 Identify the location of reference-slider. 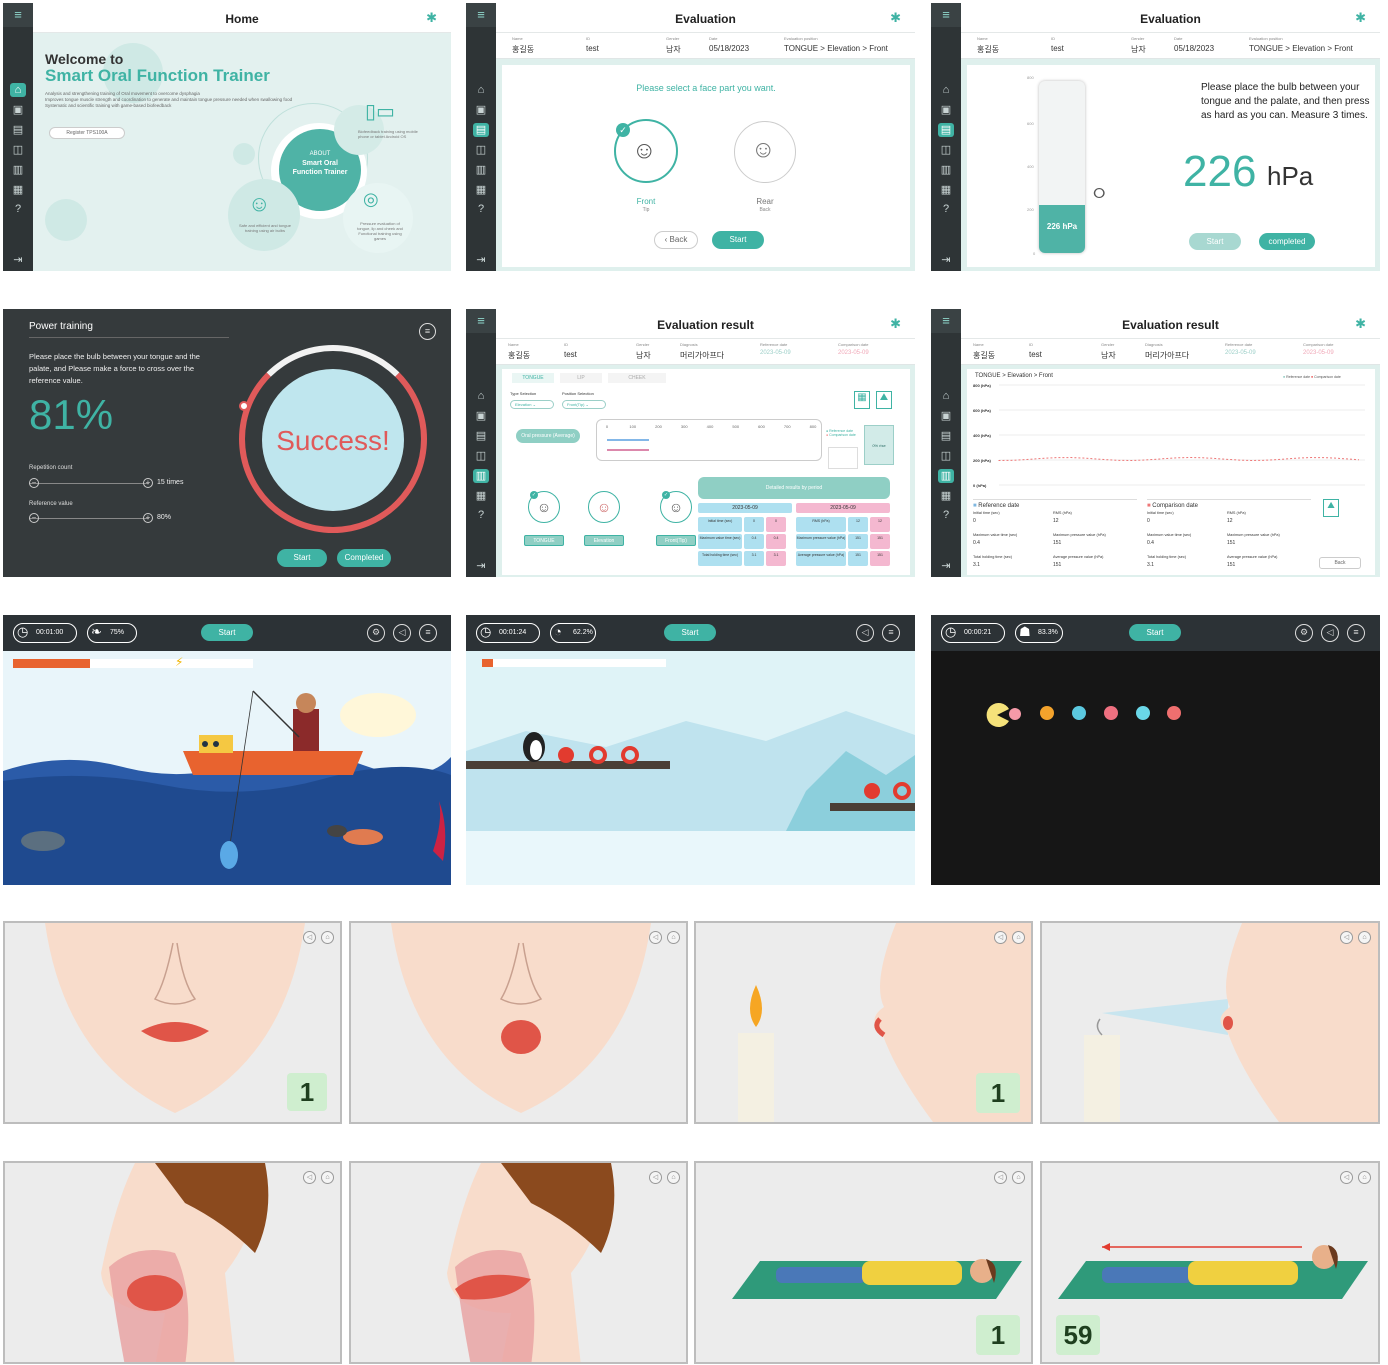
(89, 518).